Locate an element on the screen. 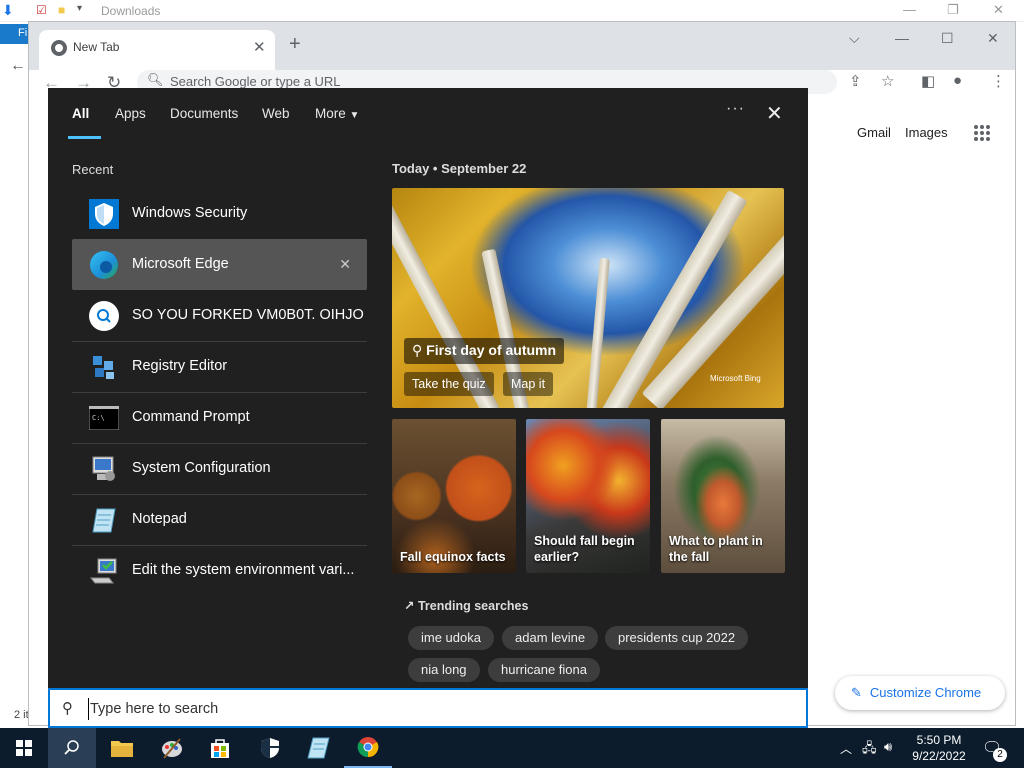 Image resolution: width=1024 pixels, height=768 pixels. hero-caption: ⚲ First day of autumn is located at coordinates (484, 351).